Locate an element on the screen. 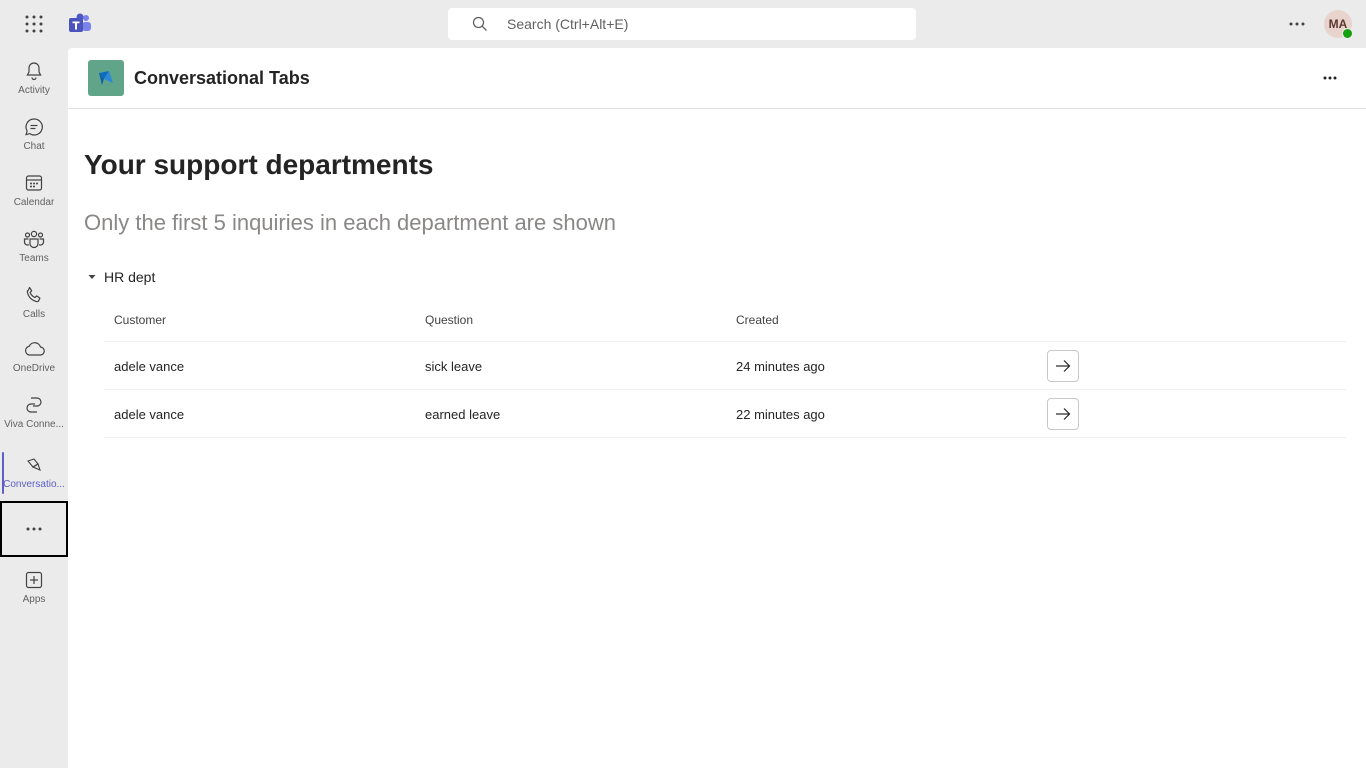 The image size is (1366, 768). sidebar-item-apps: Apps is located at coordinates (34, 589).